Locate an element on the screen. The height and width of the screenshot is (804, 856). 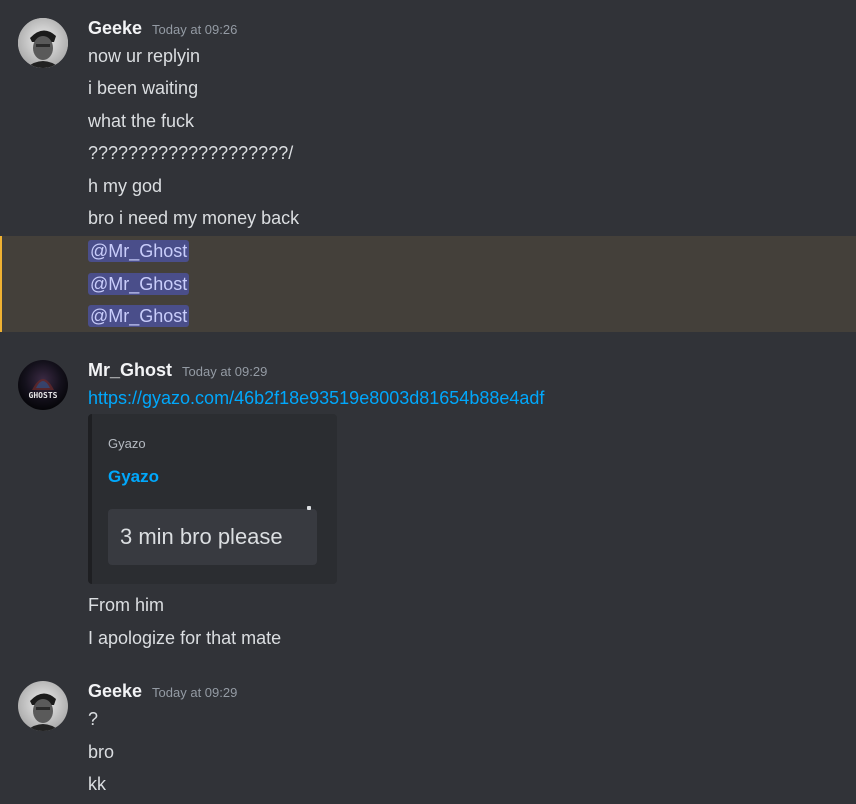
message-line: I apologize for that mate is located at coordinates (428, 638).